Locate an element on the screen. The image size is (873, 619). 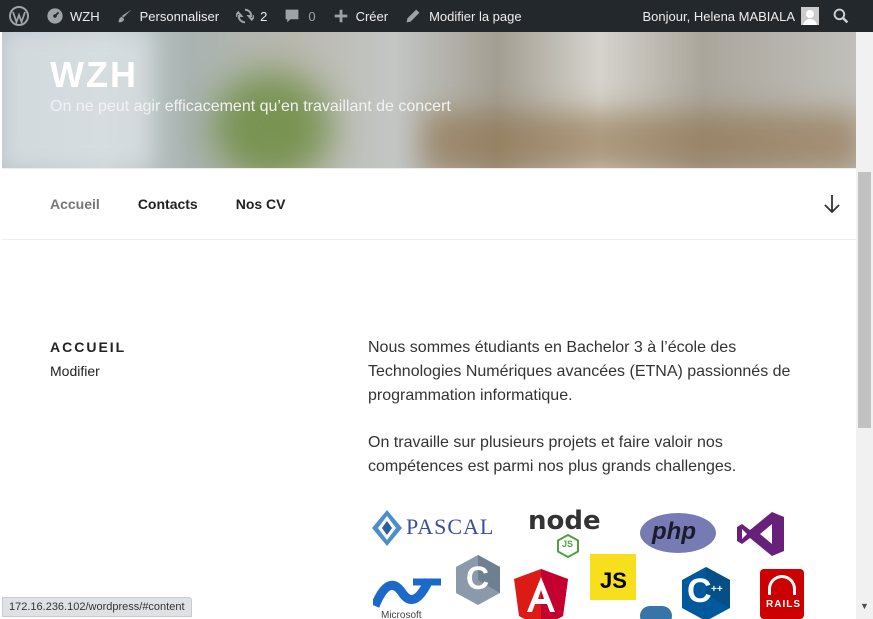
pascal-diamond-icon is located at coordinates (387, 528).